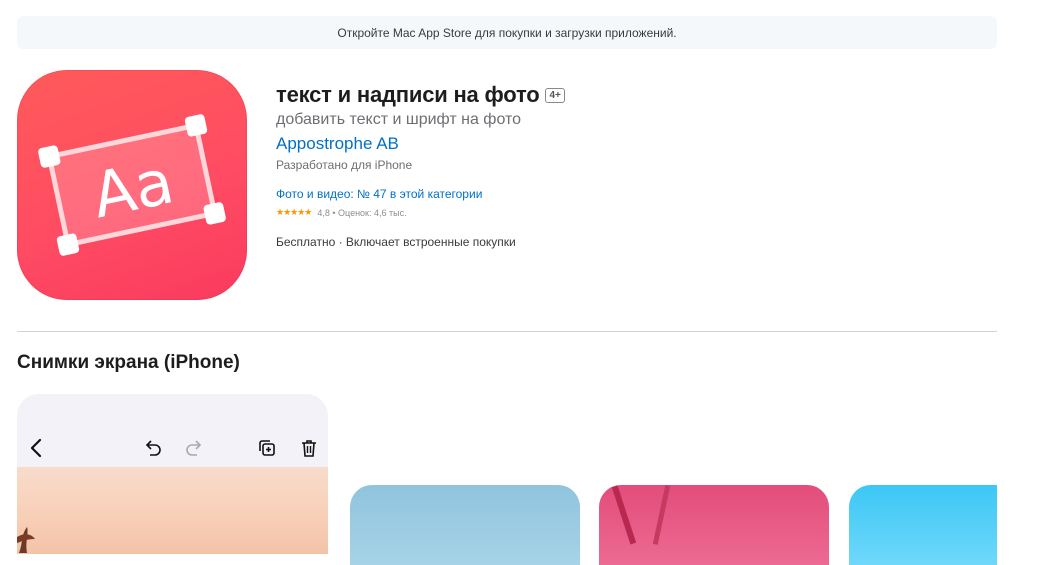 This screenshot has height=565, width=1040. I want to click on rating-count: Оценок: 4,6 тыс., so click(372, 212).